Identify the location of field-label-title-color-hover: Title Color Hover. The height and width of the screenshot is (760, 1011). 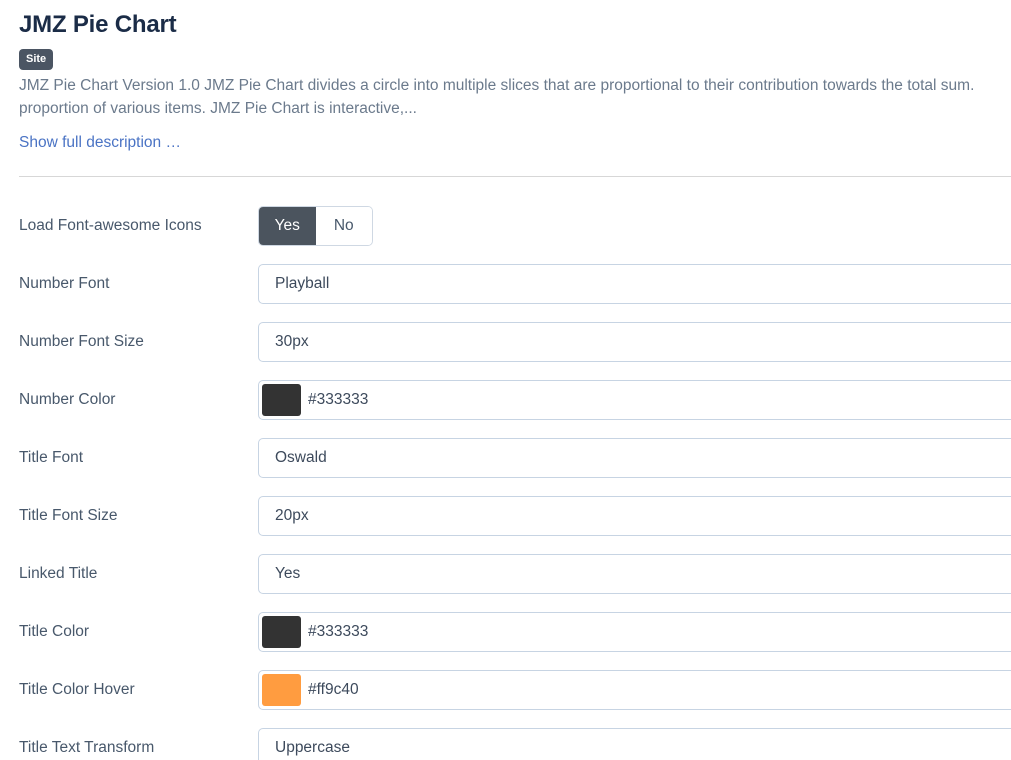
(77, 689).